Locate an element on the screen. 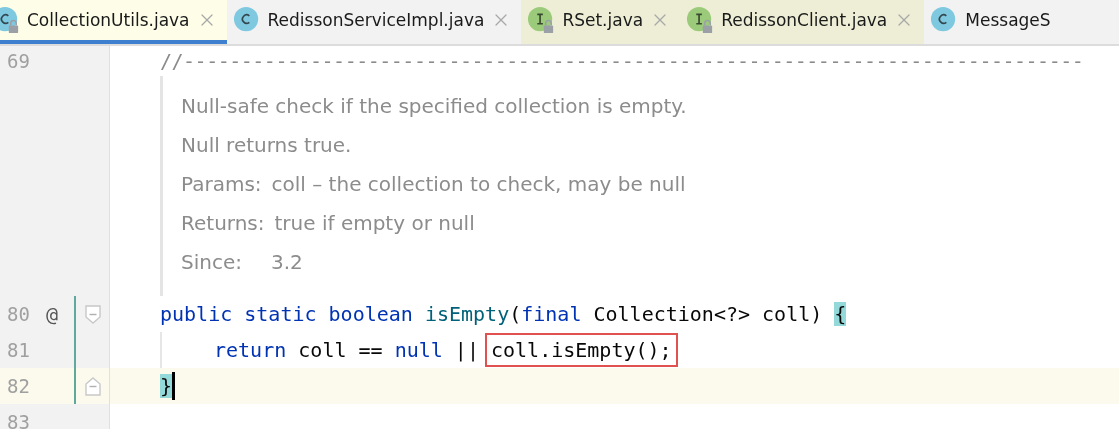 This screenshot has width=1119, height=429. doc-text: coll – the collection to check, may be null is located at coordinates (478, 183).